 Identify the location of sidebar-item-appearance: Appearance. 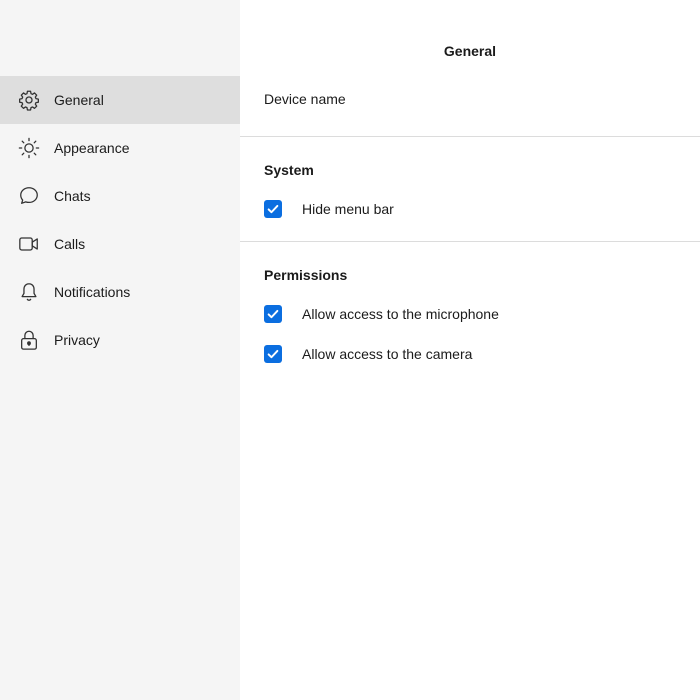
(120, 148).